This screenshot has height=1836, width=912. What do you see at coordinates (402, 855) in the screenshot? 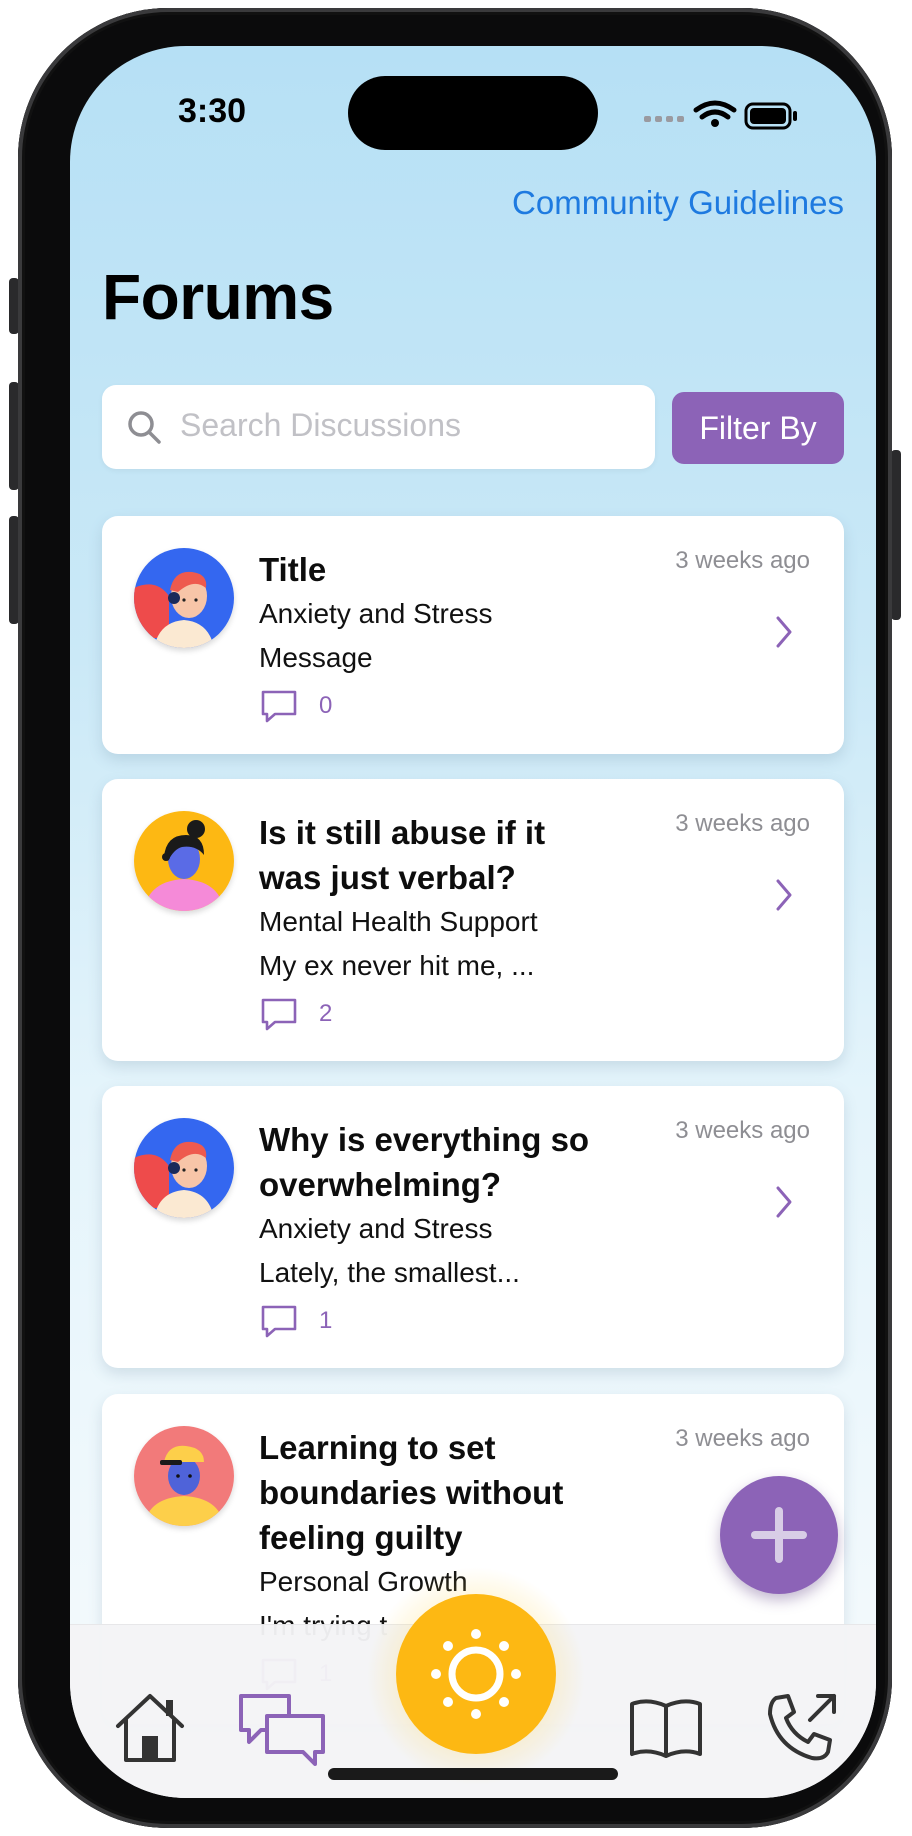
I see `post-title: Is it still abuse if it was just verbal?` at bounding box center [402, 855].